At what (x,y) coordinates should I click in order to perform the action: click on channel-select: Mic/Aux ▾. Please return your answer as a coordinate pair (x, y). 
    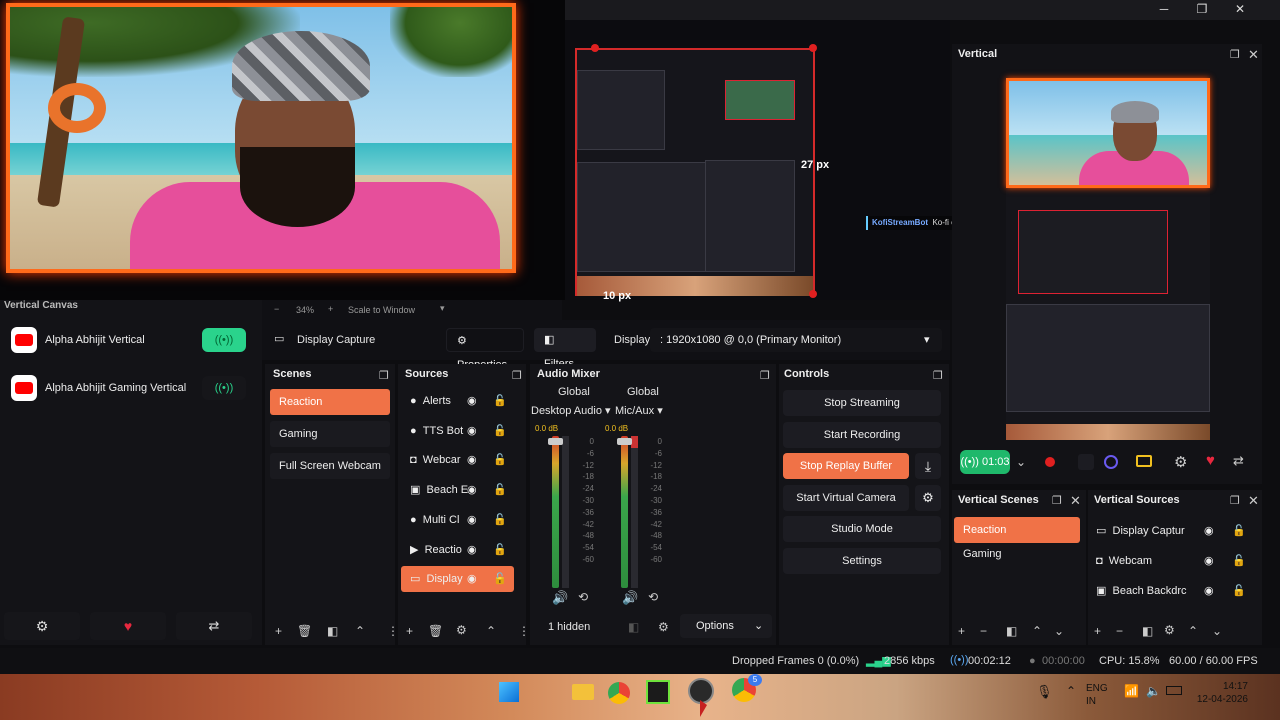
    Looking at the image, I should click on (639, 410).